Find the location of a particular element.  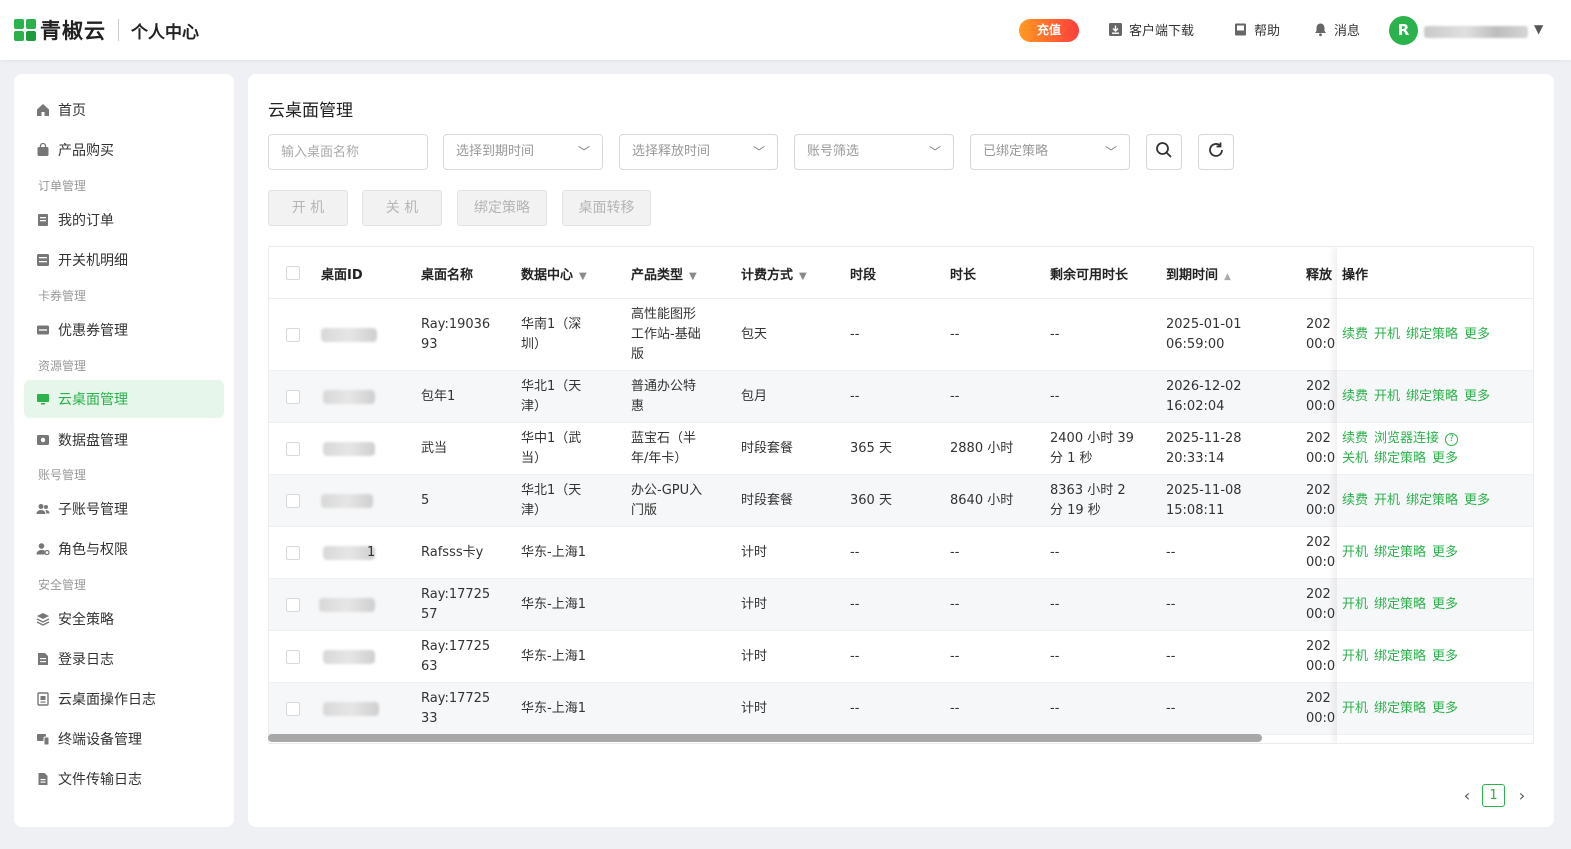

op-link: 浏览器连接 is located at coordinates (1406, 438).